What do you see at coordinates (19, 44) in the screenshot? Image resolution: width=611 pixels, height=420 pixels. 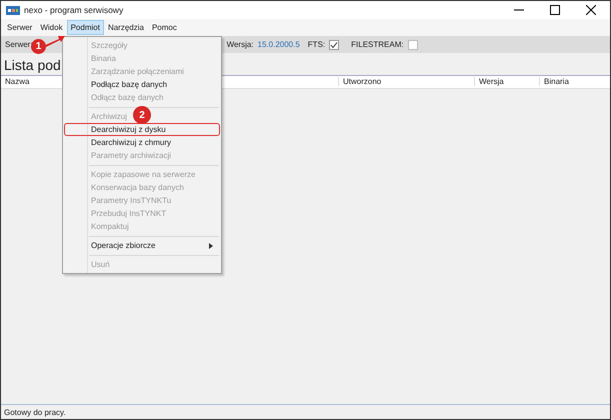 I see `server-label: Serwer:` at bounding box center [19, 44].